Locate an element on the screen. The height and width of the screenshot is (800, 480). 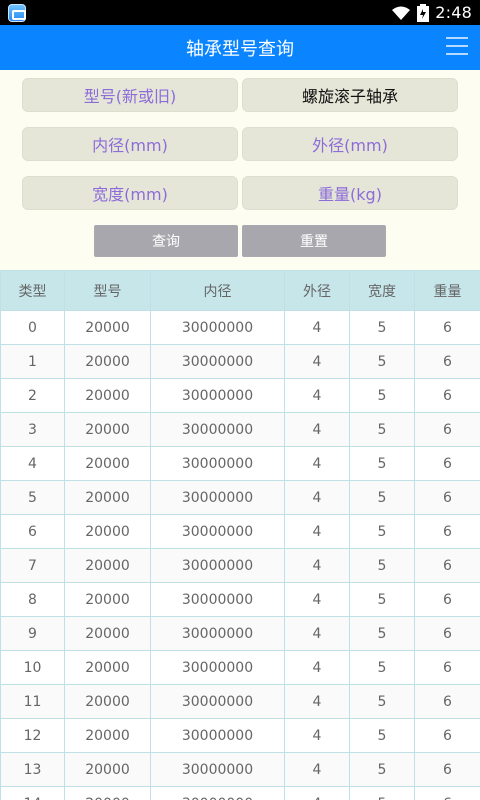
reset-button: 重置 is located at coordinates (314, 241).